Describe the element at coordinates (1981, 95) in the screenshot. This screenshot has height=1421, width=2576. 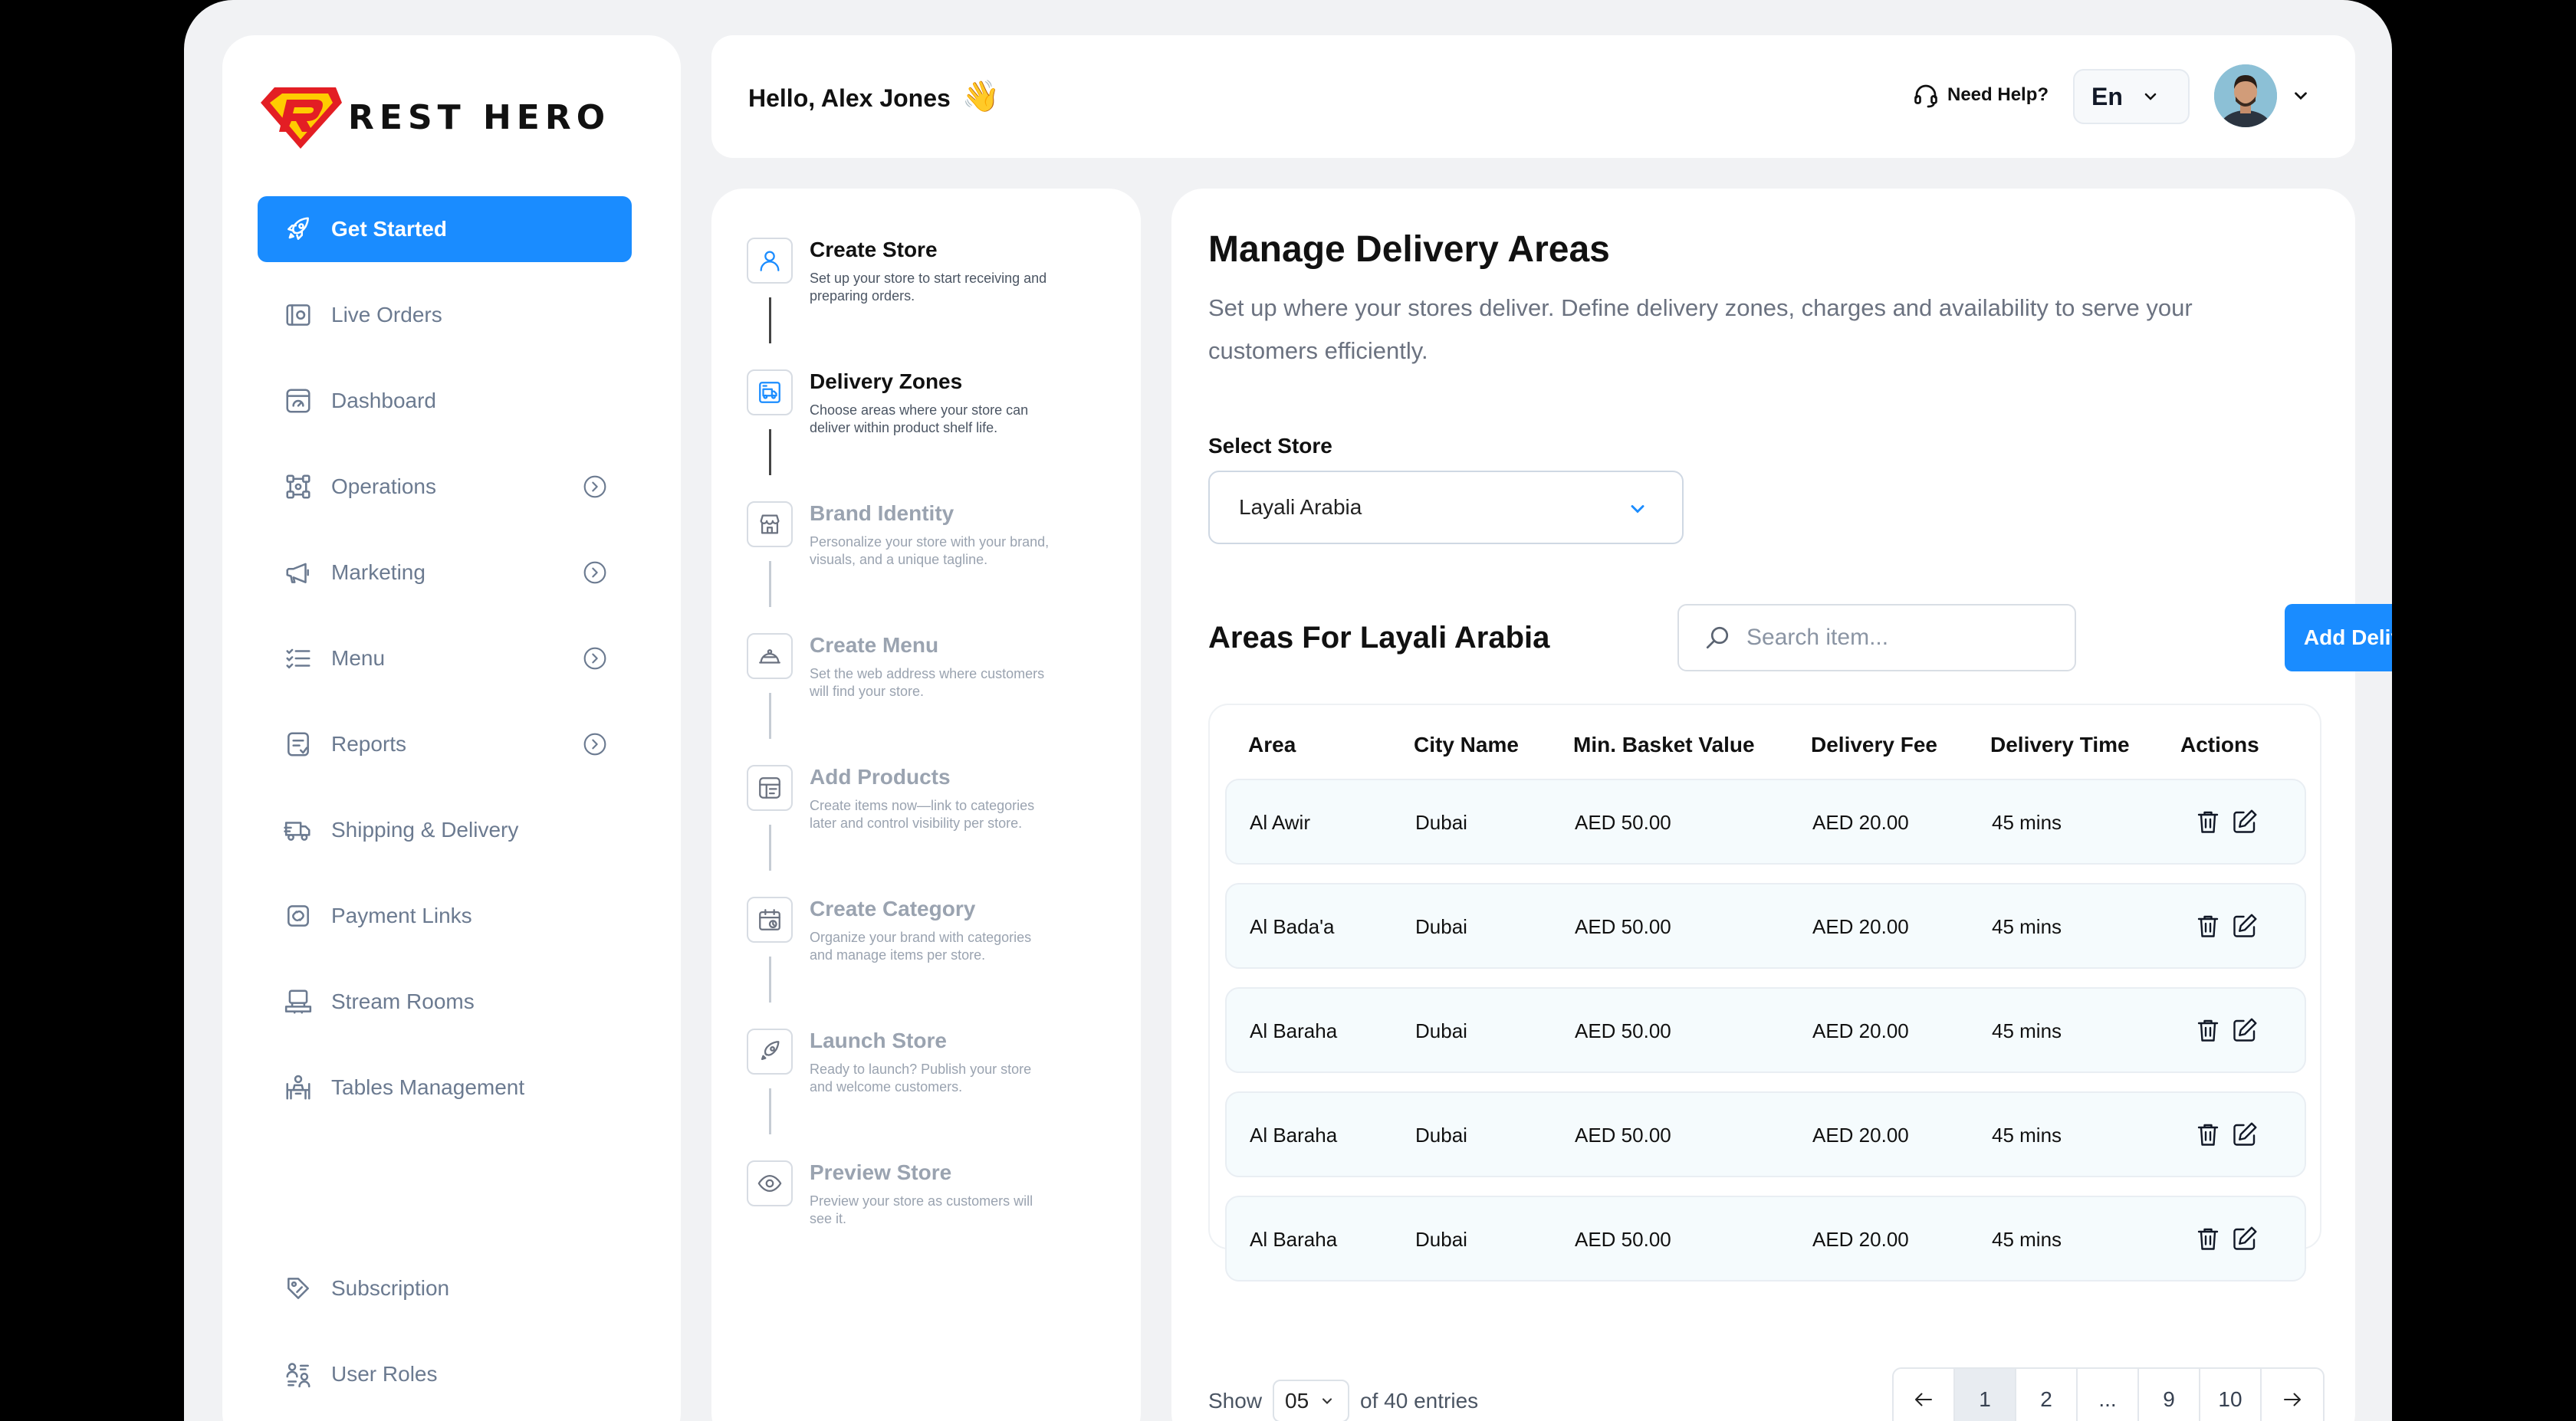
I see `need-help-button: Need Help?` at that location.